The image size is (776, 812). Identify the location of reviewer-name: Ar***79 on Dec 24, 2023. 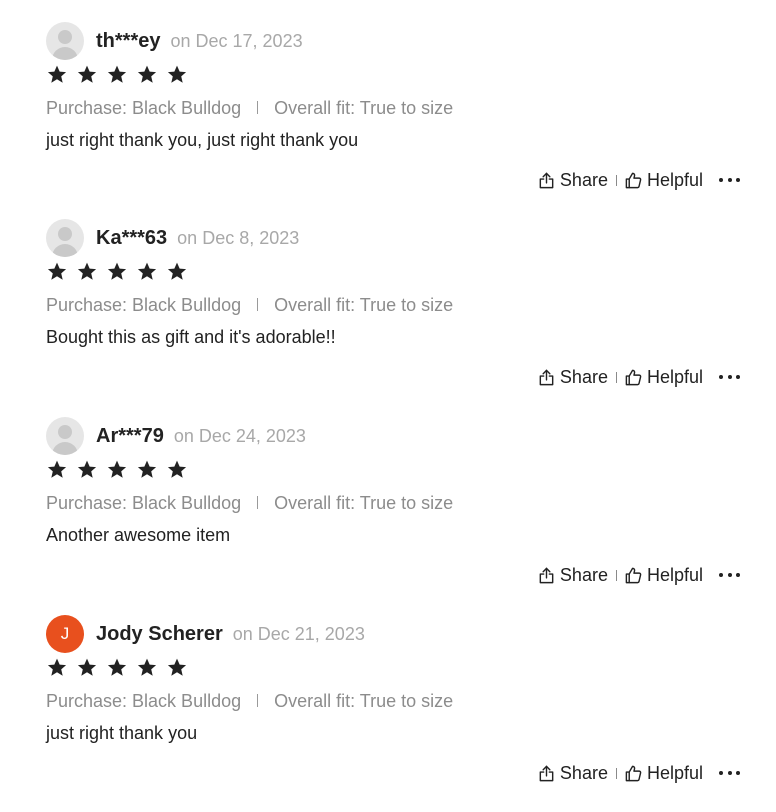
(201, 436).